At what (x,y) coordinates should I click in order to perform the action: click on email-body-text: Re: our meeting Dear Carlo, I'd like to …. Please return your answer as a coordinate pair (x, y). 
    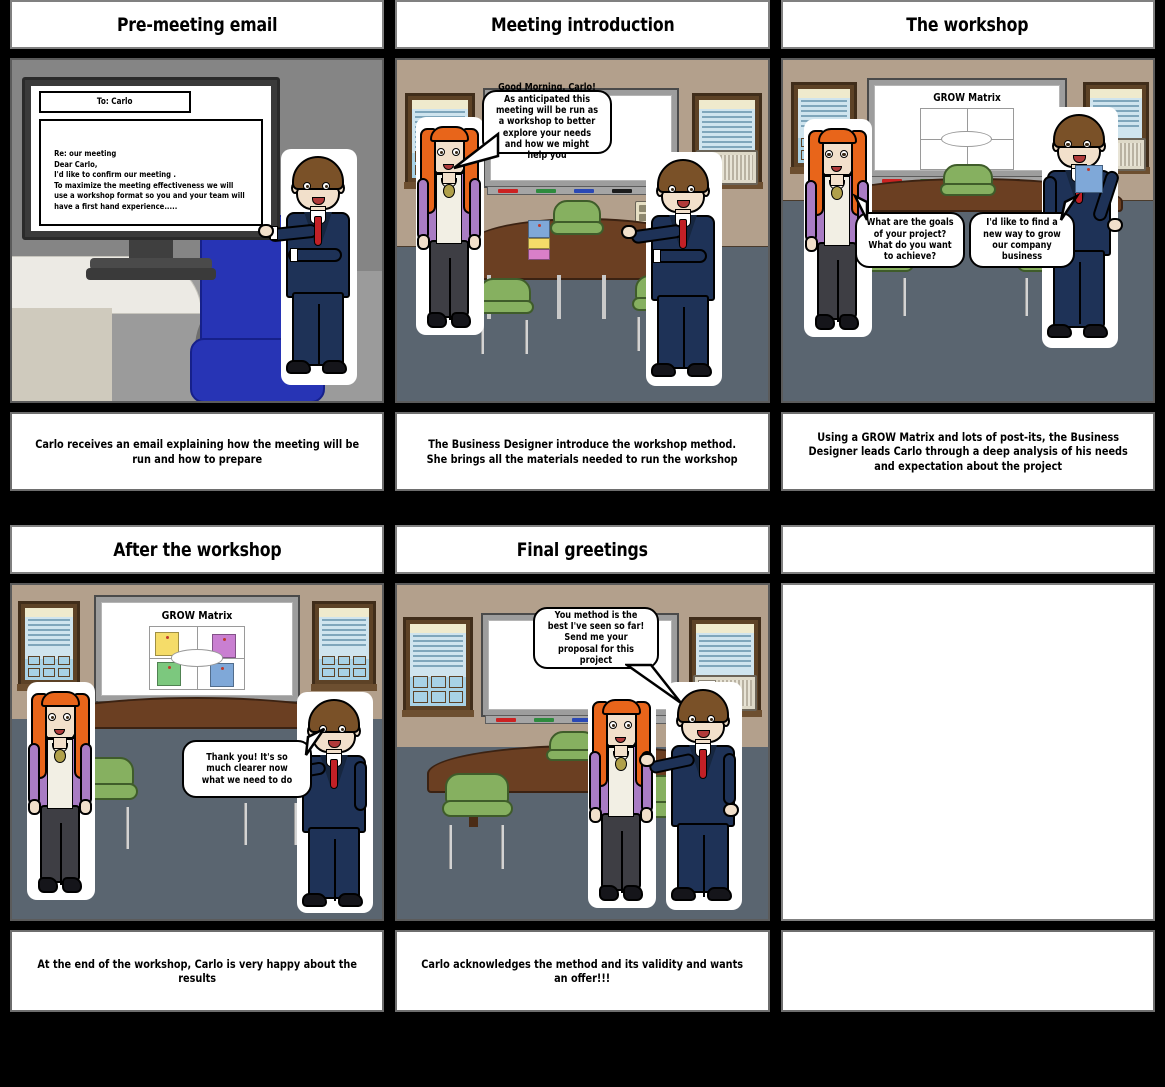
    Looking at the image, I should click on (149, 180).